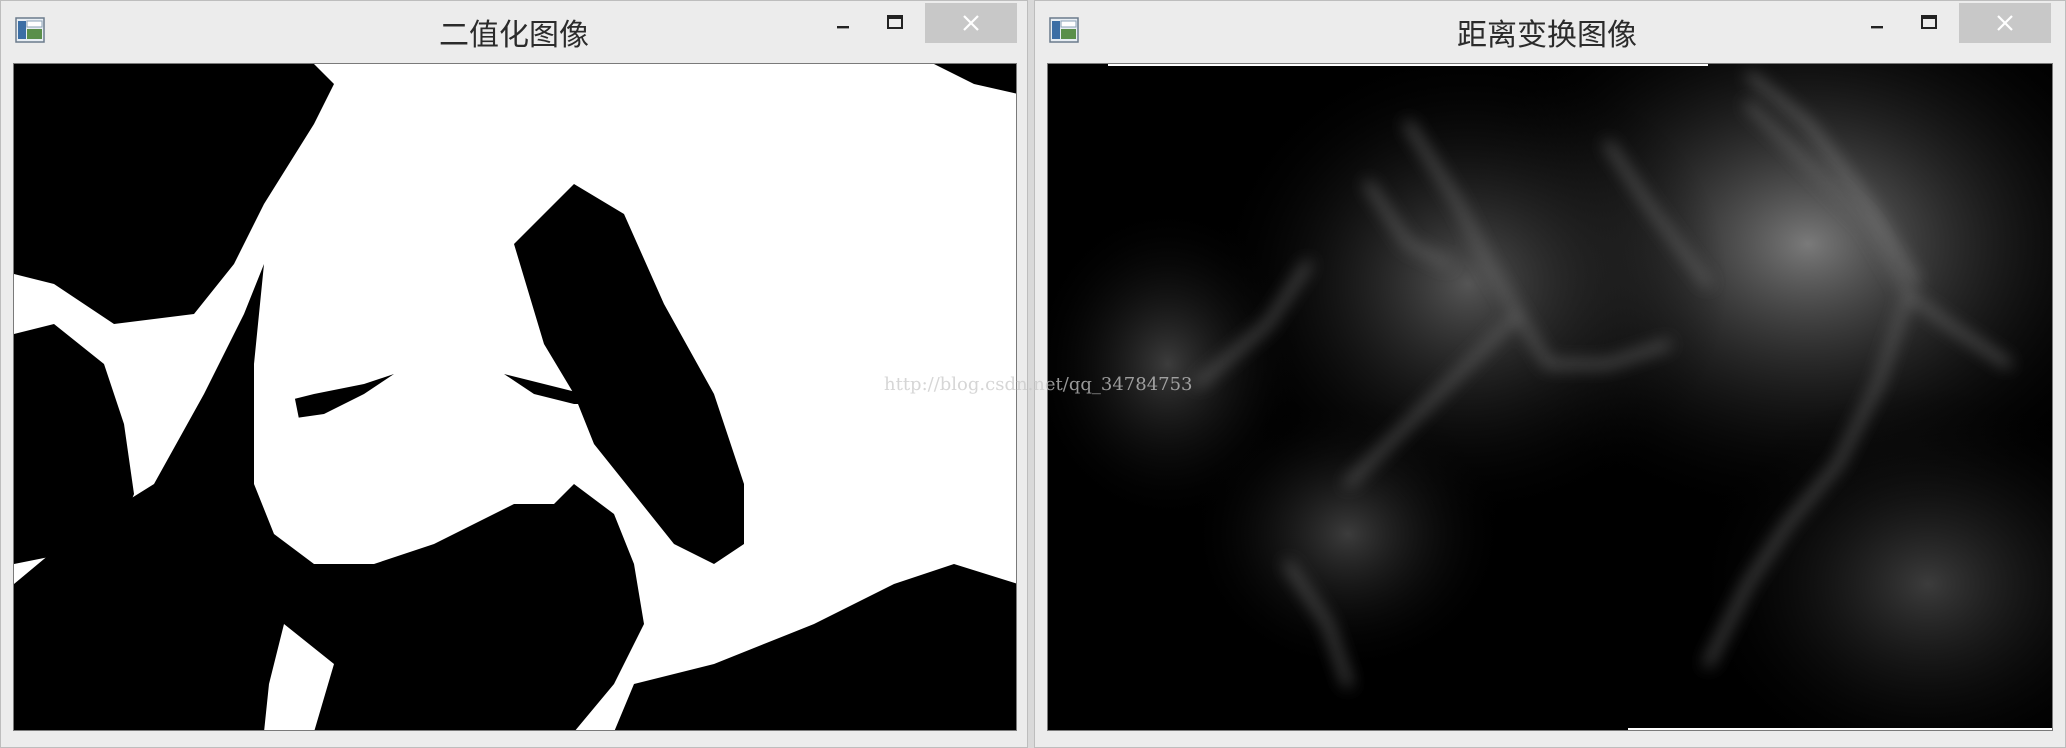  What do you see at coordinates (1547, 35) in the screenshot?
I see `window-title: 距离变换图像` at bounding box center [1547, 35].